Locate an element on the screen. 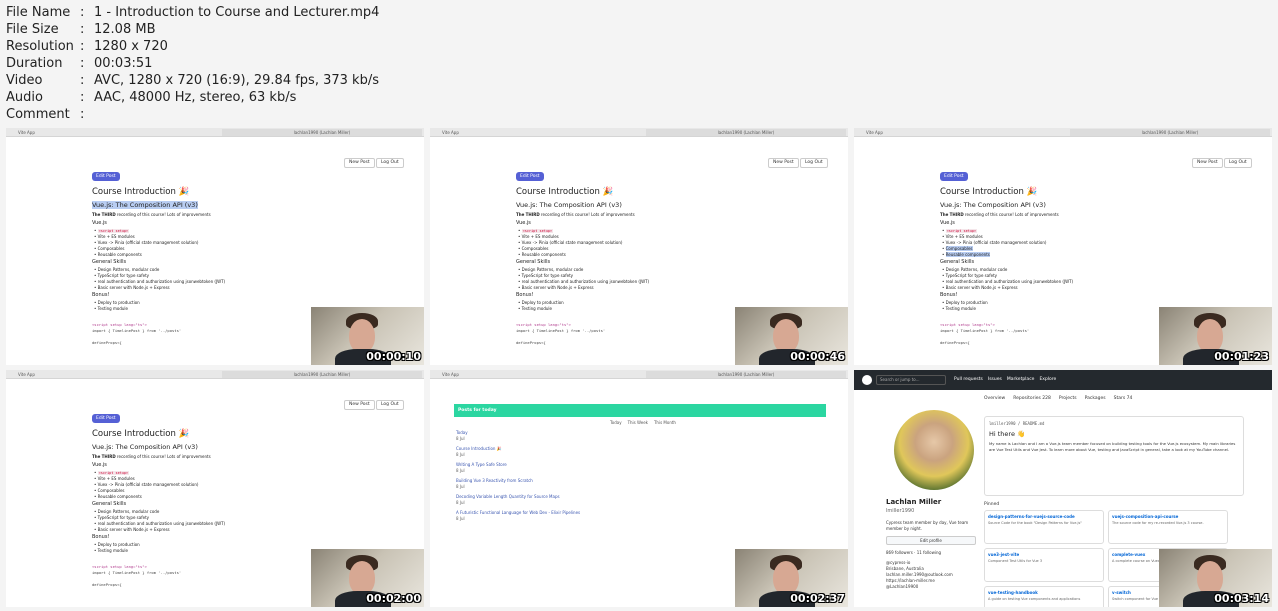  profile-username: lmiller1990 is located at coordinates (900, 511).